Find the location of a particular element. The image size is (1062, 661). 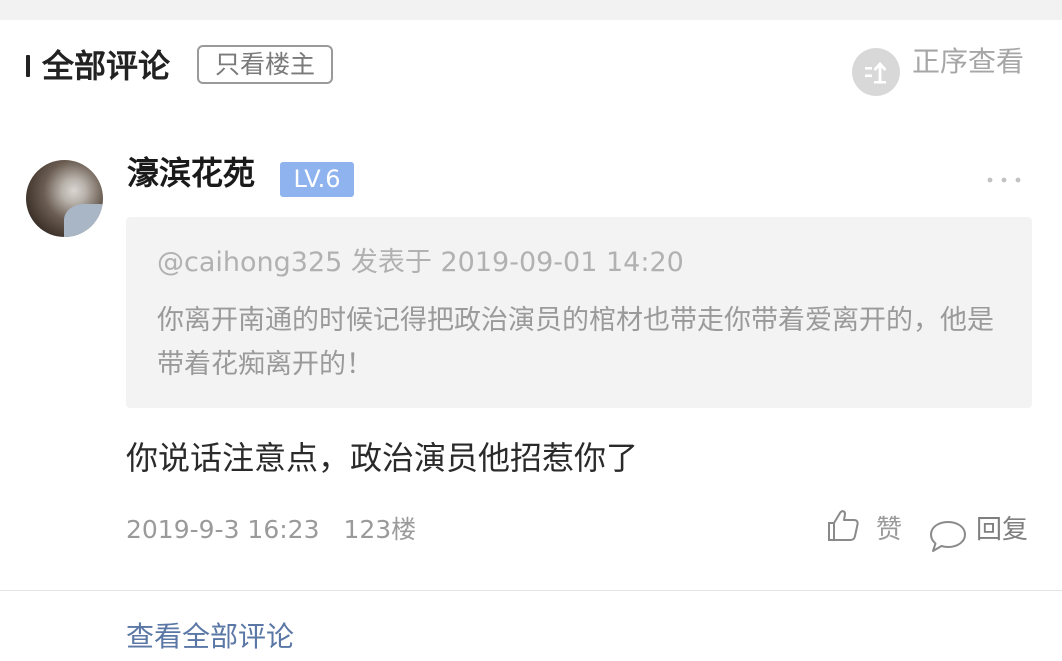

comment-text: 你说话注意点，政治演员他招惹你了 is located at coordinates (382, 458).